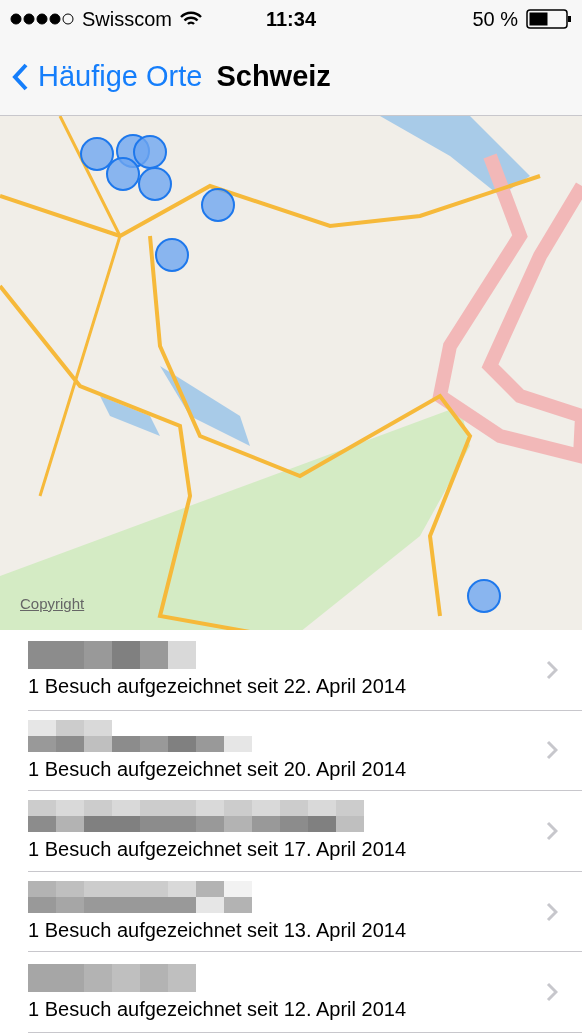 The width and height of the screenshot is (582, 1033). I want to click on visit-summary: 1 Besuch aufgezeichnet seit 17. April 2014, so click(218, 850).